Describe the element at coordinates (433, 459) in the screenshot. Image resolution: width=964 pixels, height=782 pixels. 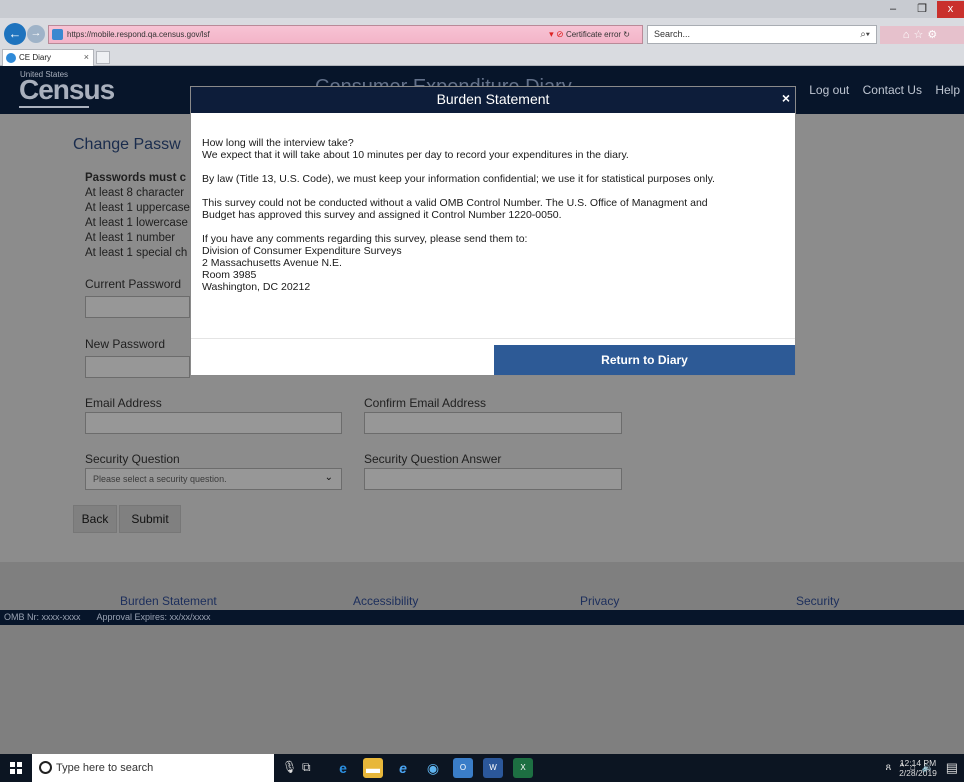
I see `security-answer-label: Security Question Answer` at that location.